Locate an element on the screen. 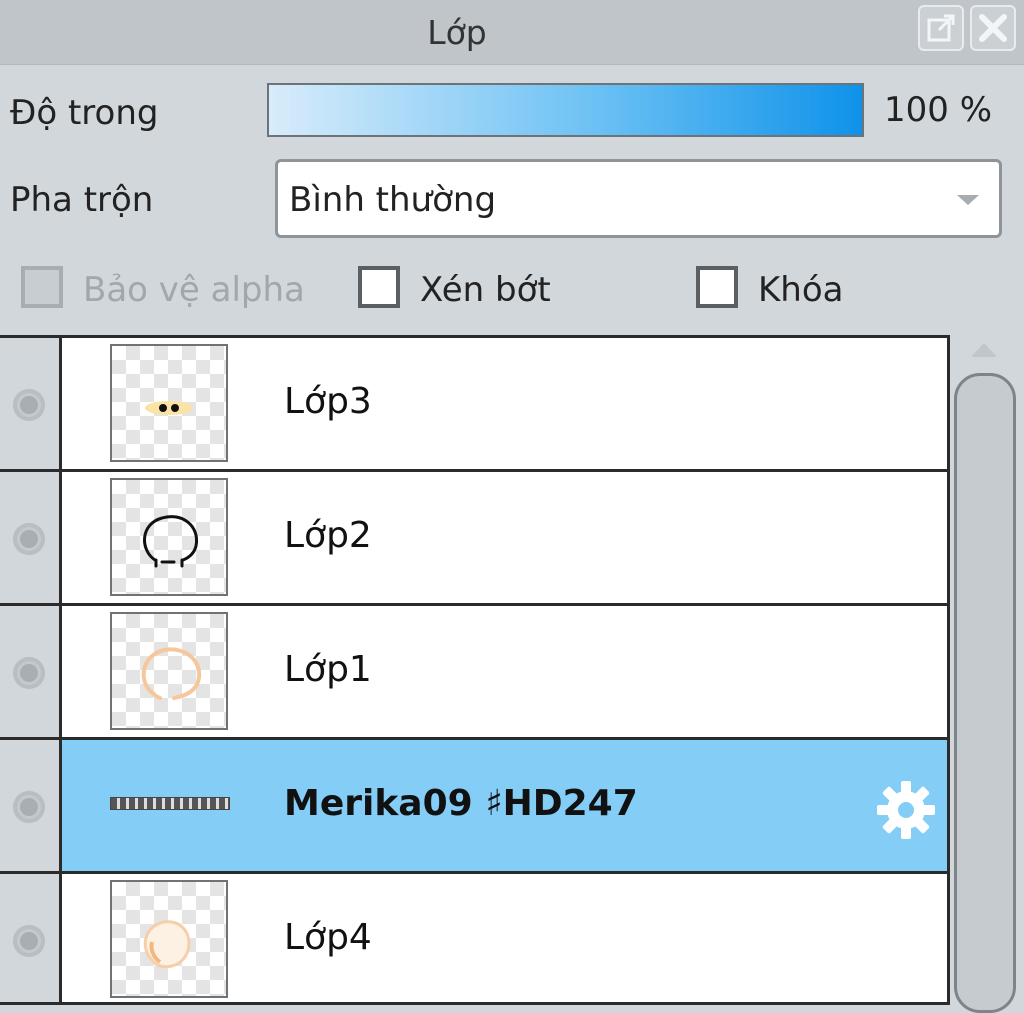 Image resolution: width=1024 pixels, height=1013 pixels. layer-row: Lớp2 is located at coordinates (473, 539).